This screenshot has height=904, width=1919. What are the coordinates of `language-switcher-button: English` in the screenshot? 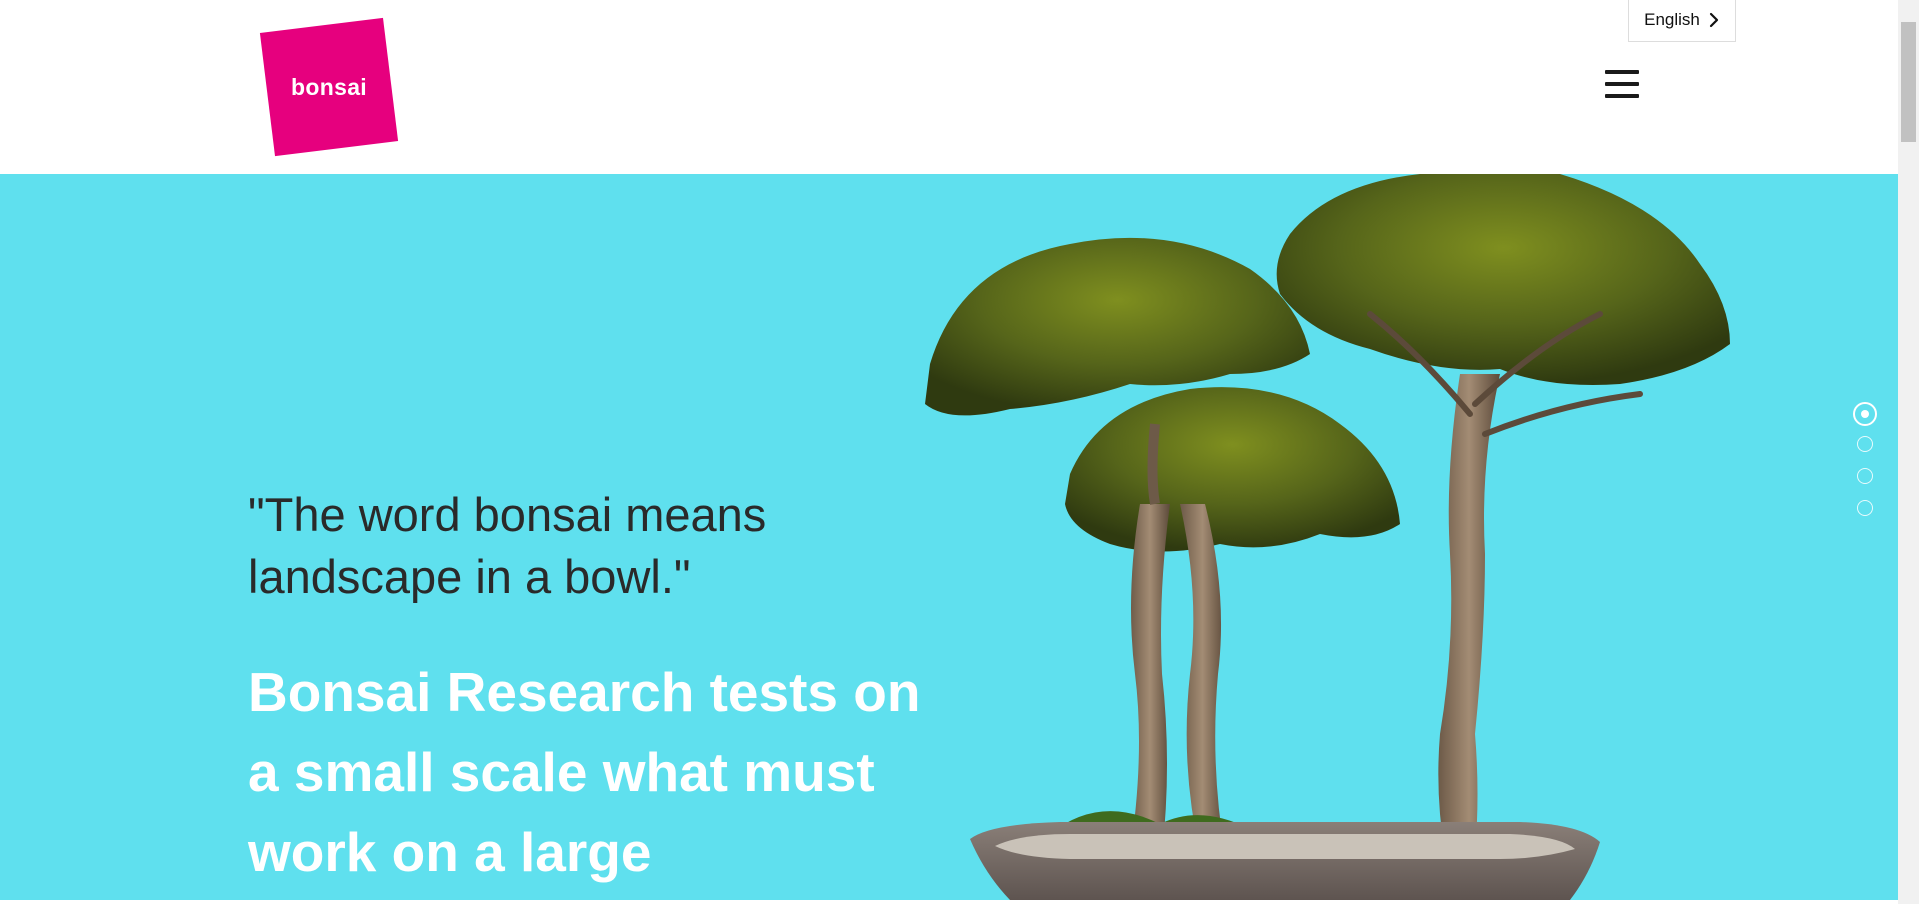 It's located at (1682, 21).